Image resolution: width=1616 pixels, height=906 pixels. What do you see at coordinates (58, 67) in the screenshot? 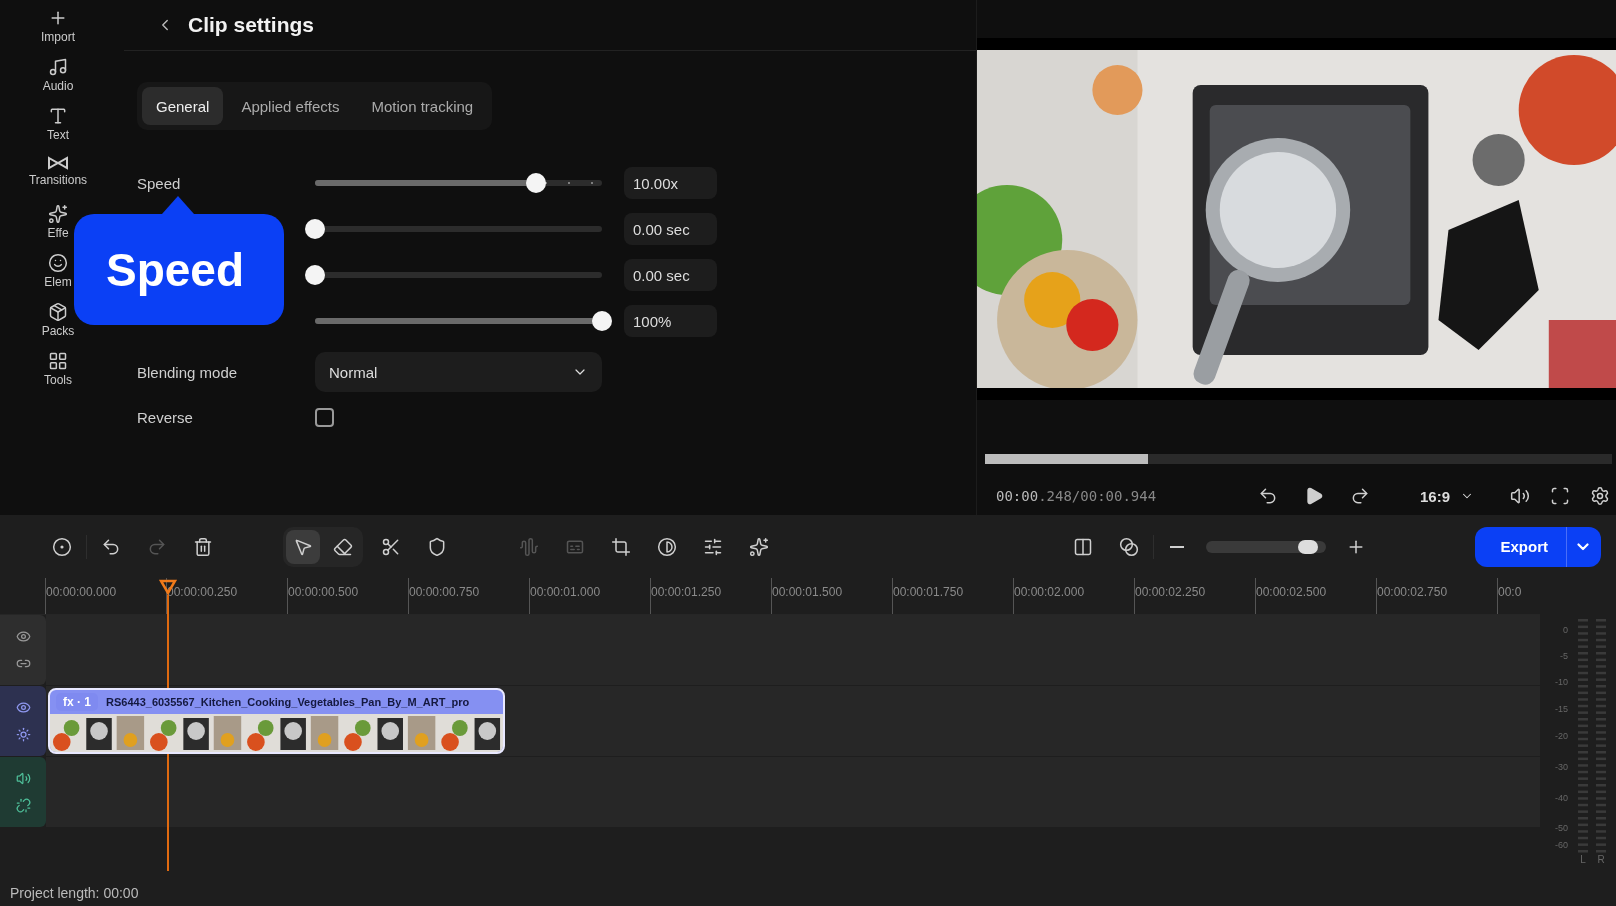
I see `music-note-icon` at bounding box center [58, 67].